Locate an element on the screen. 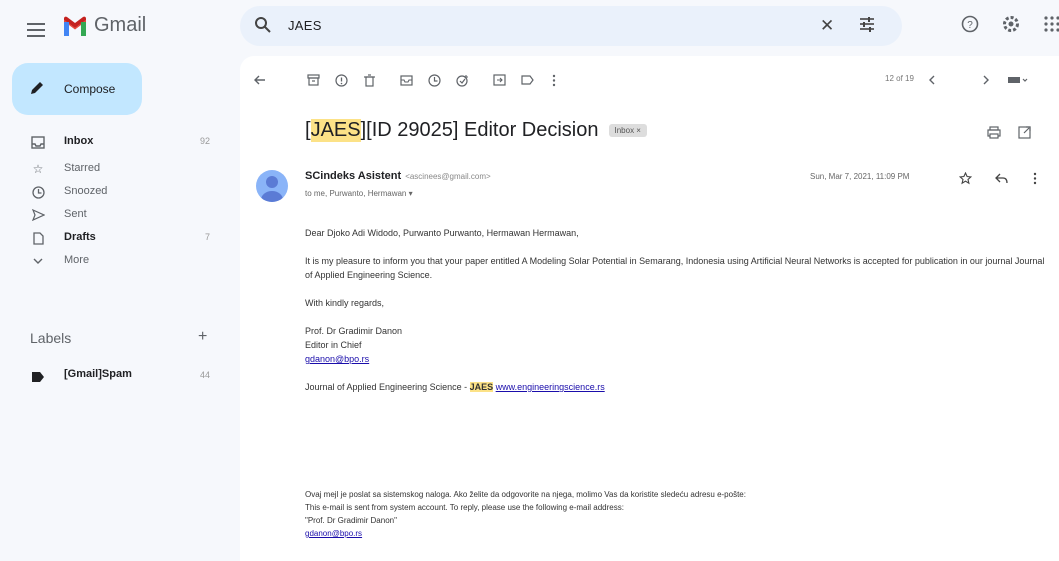 This screenshot has height=561, width=1059. search-options-icon is located at coordinates (867, 26).